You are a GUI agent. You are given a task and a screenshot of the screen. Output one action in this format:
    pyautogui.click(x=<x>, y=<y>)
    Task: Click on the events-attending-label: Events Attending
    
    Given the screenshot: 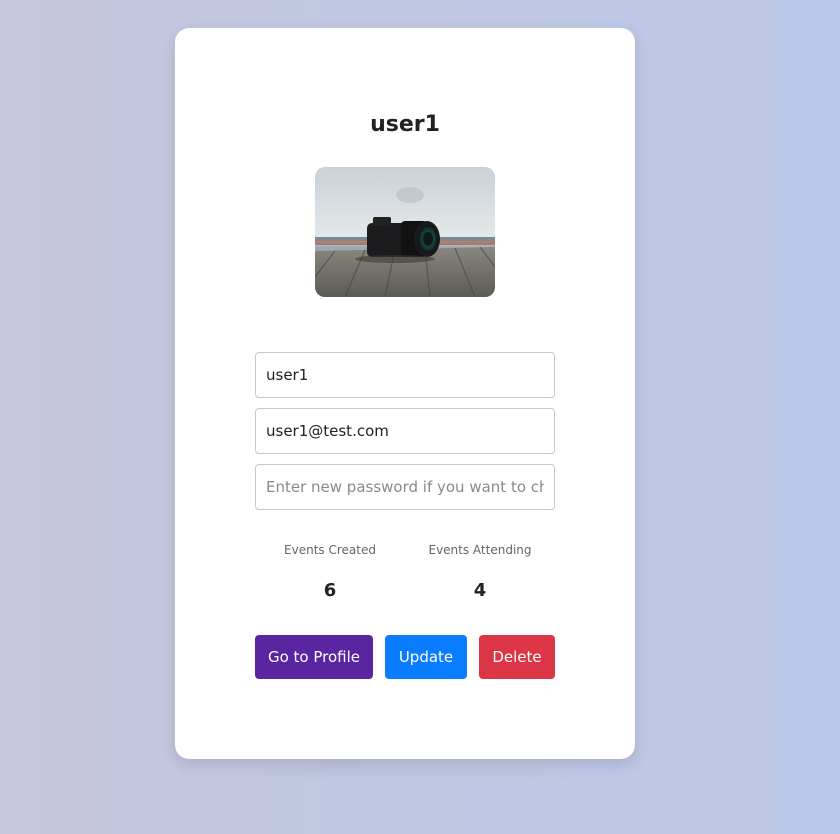 What is the action you would take?
    pyautogui.click(x=480, y=550)
    